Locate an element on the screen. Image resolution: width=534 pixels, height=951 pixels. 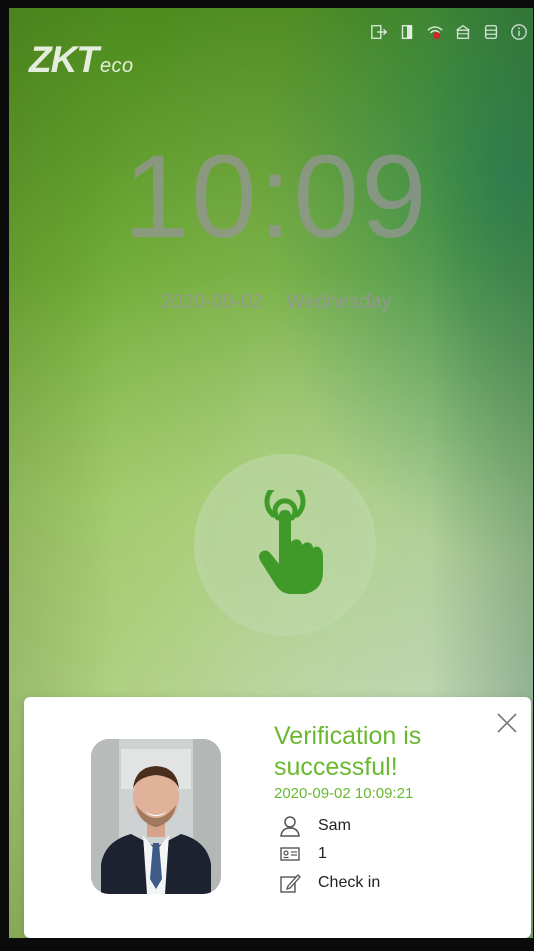
verification-headline: Verification is successful! is located at coordinates (348, 751).